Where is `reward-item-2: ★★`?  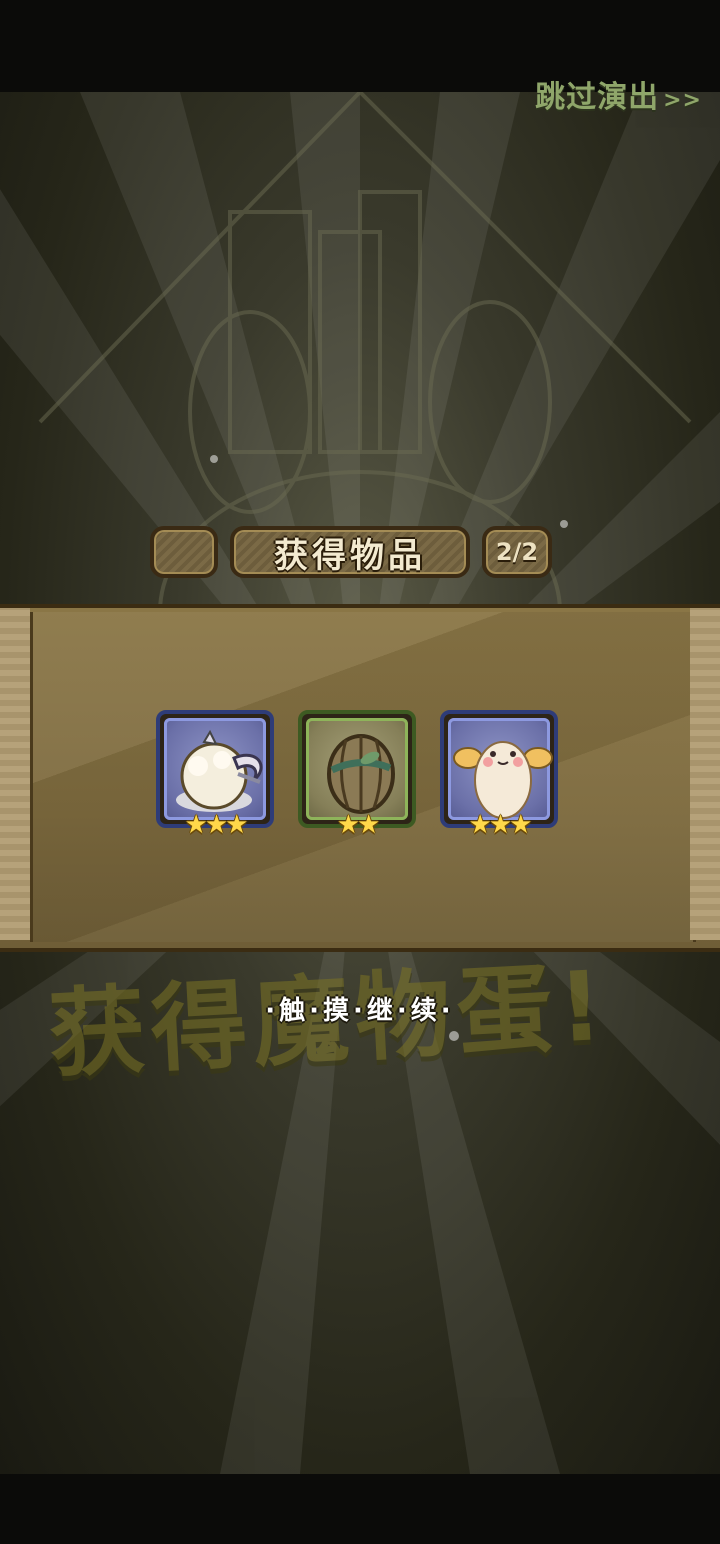
reward-item-2: ★★ is located at coordinates (357, 774).